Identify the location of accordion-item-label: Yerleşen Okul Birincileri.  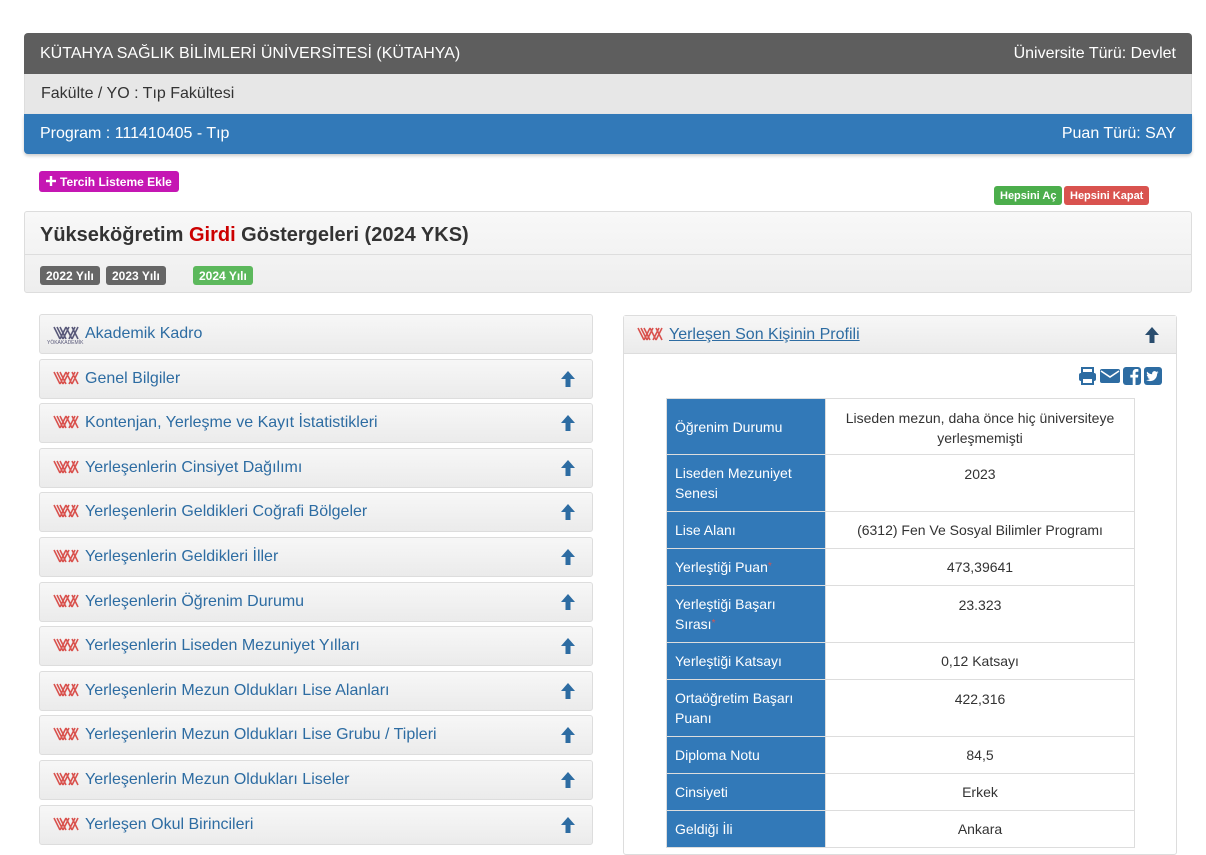
(322, 825).